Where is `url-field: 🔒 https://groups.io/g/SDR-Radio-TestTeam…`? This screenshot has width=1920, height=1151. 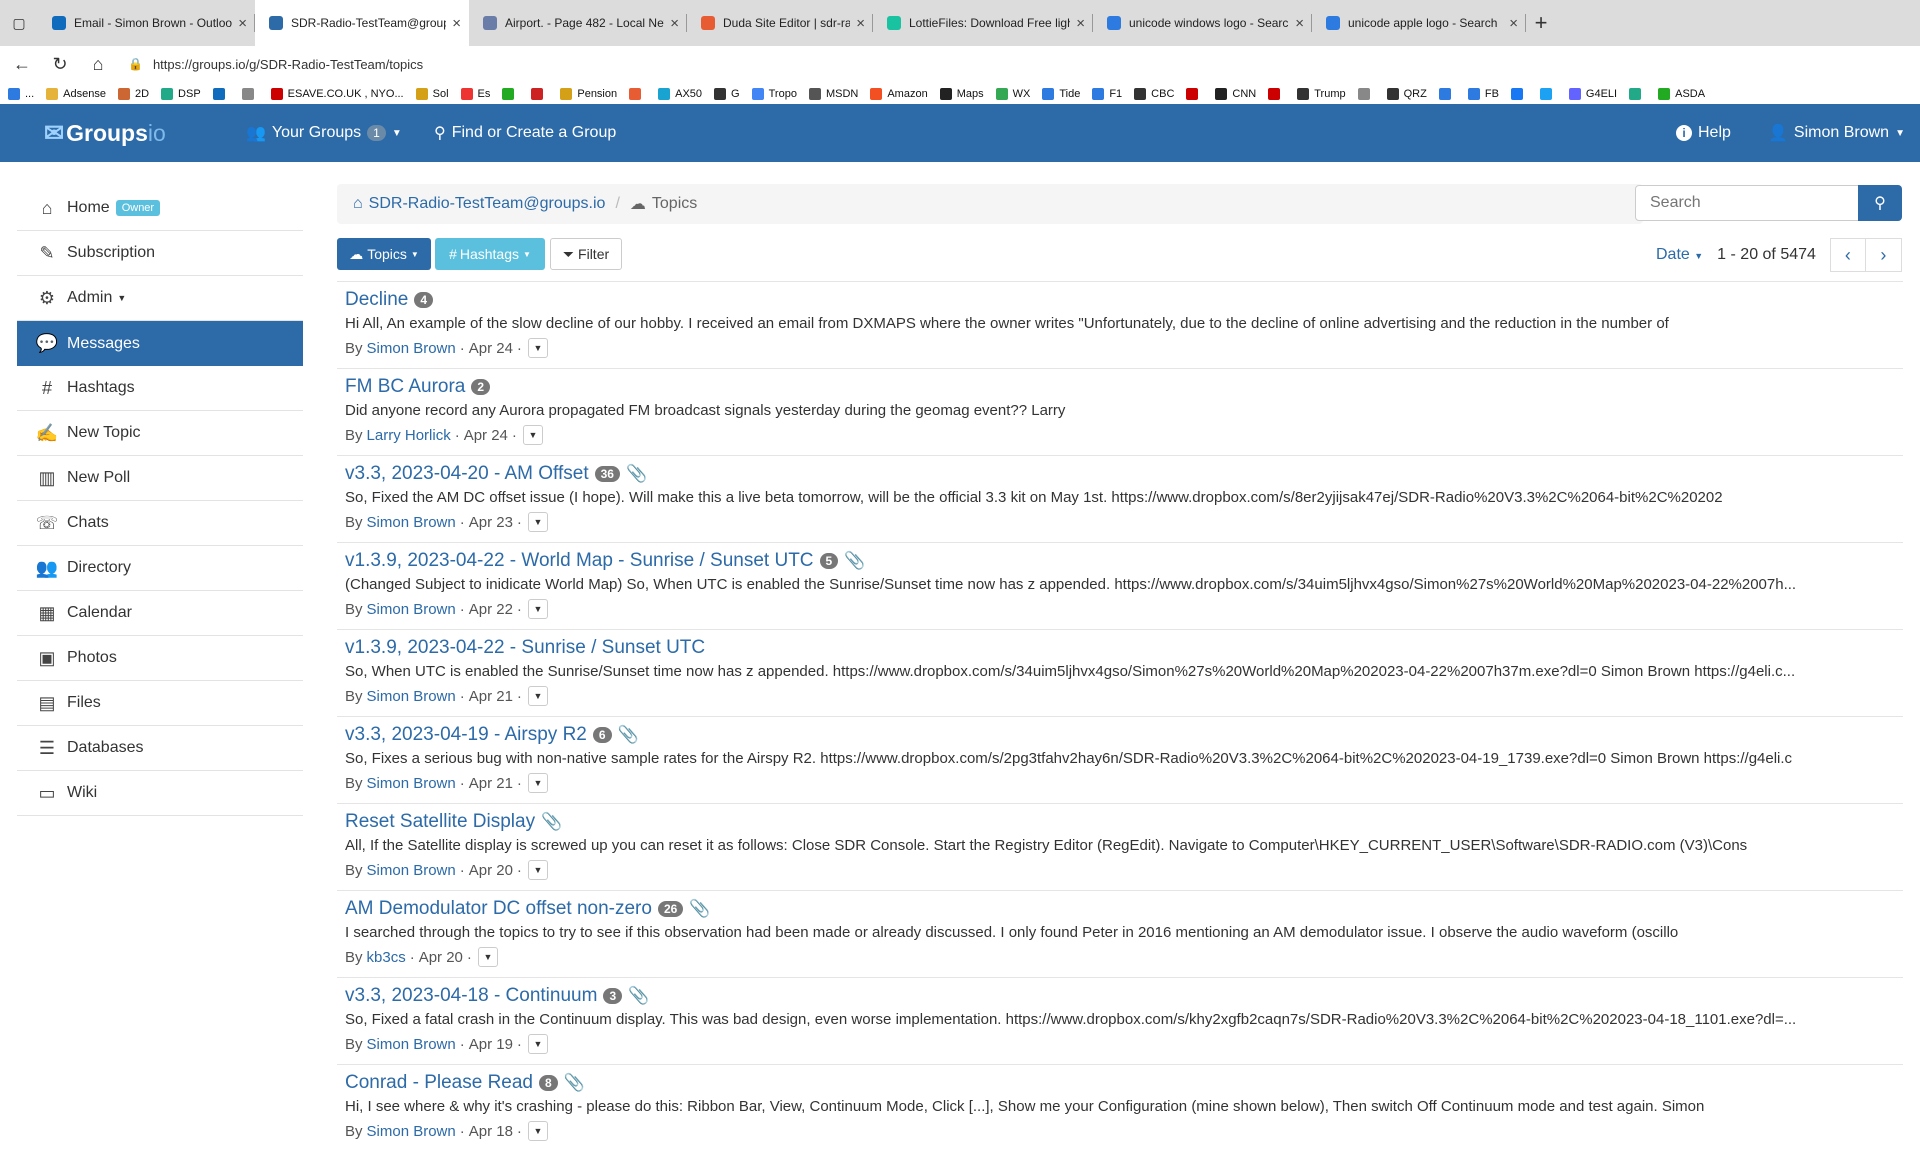 url-field: 🔒 https://groups.io/g/SDR-Radio-TestTeam… is located at coordinates (275, 64).